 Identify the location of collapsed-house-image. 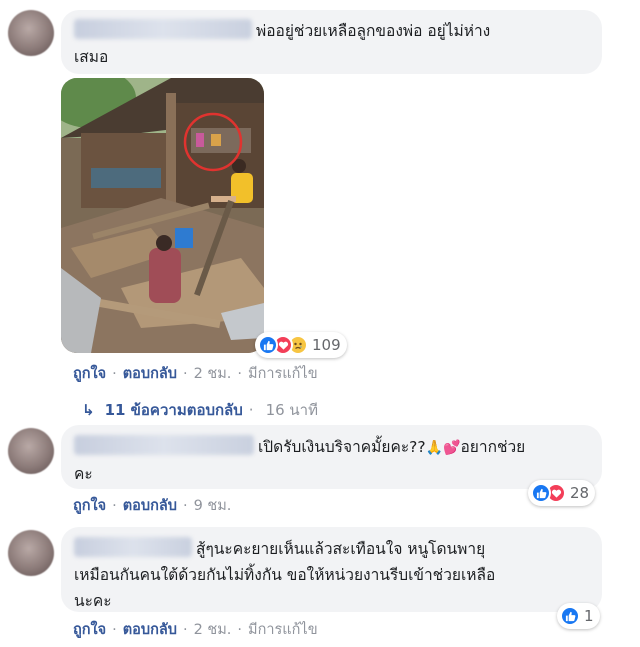
(162, 215).